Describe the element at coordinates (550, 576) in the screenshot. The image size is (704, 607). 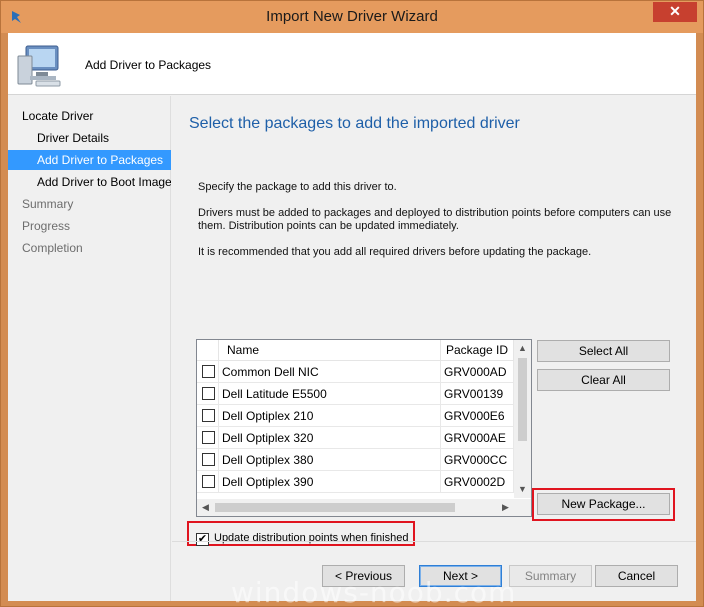
I see `summary-button: Summary` at that location.